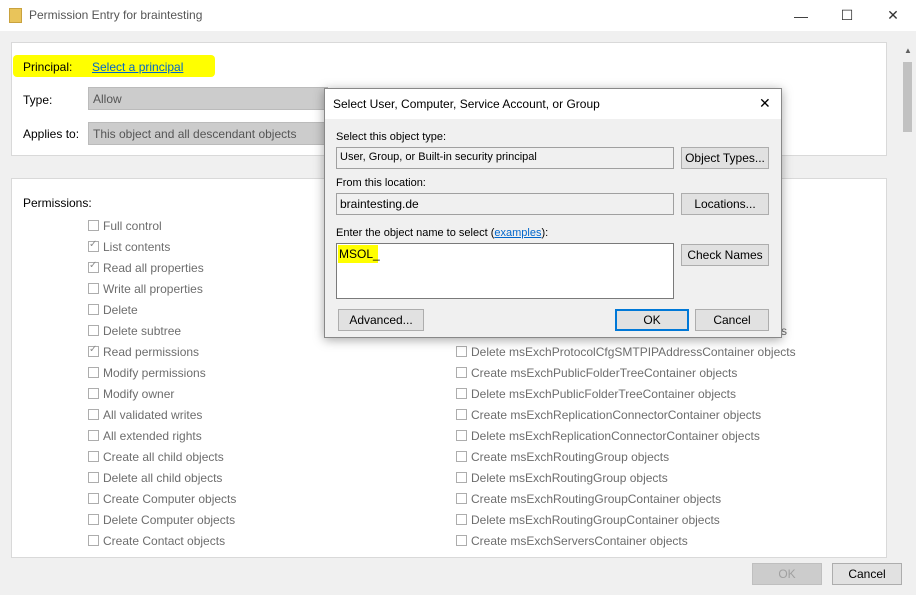 The image size is (916, 595). What do you see at coordinates (162, 309) in the screenshot?
I see `permission-row: Delete` at bounding box center [162, 309].